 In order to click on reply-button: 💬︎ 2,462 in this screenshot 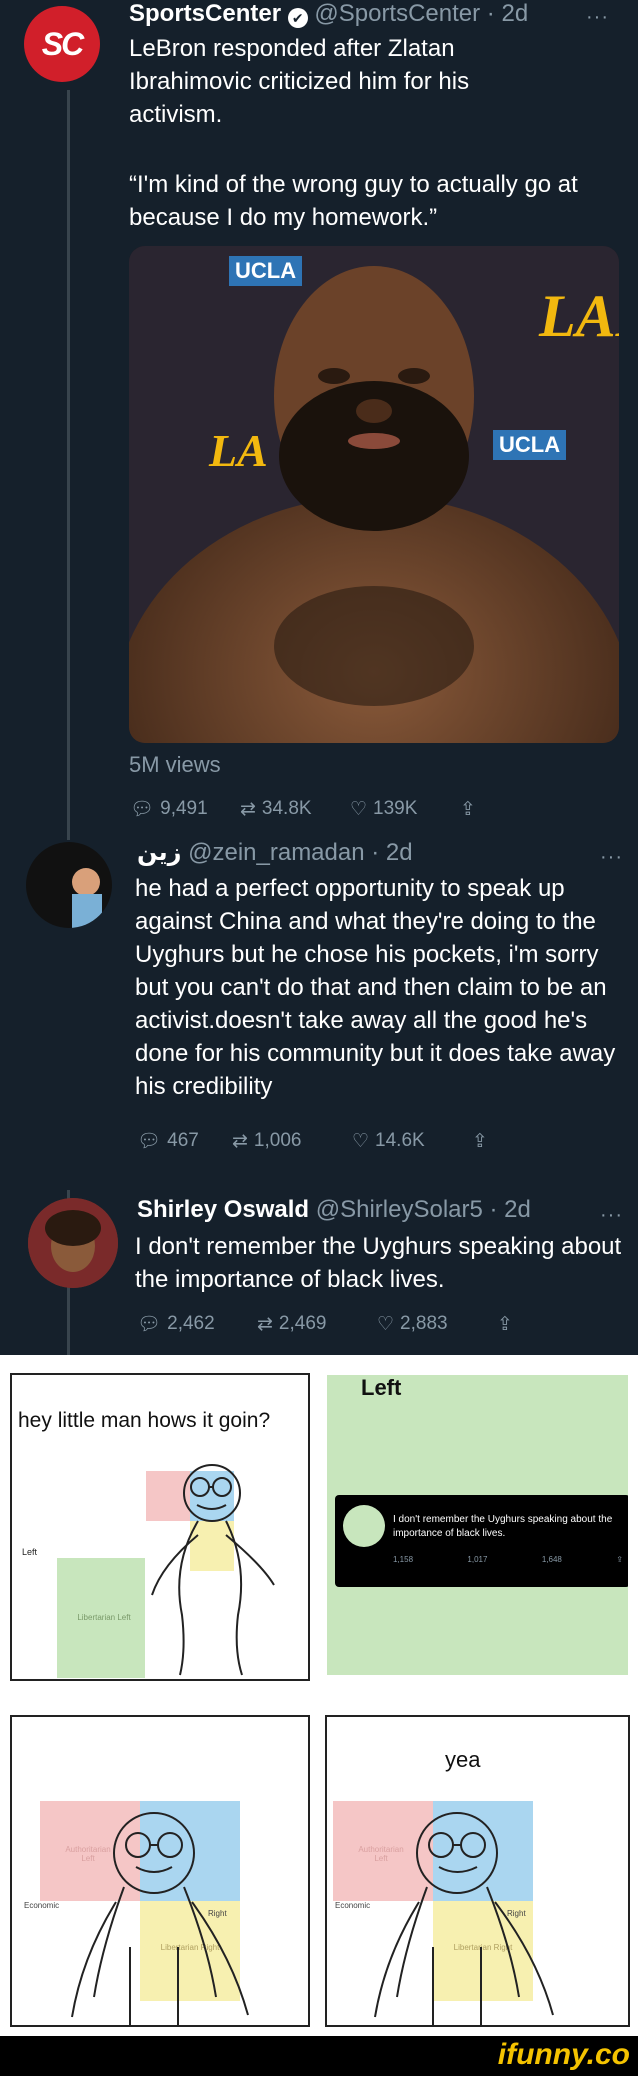, I will do `click(197, 1324)`.